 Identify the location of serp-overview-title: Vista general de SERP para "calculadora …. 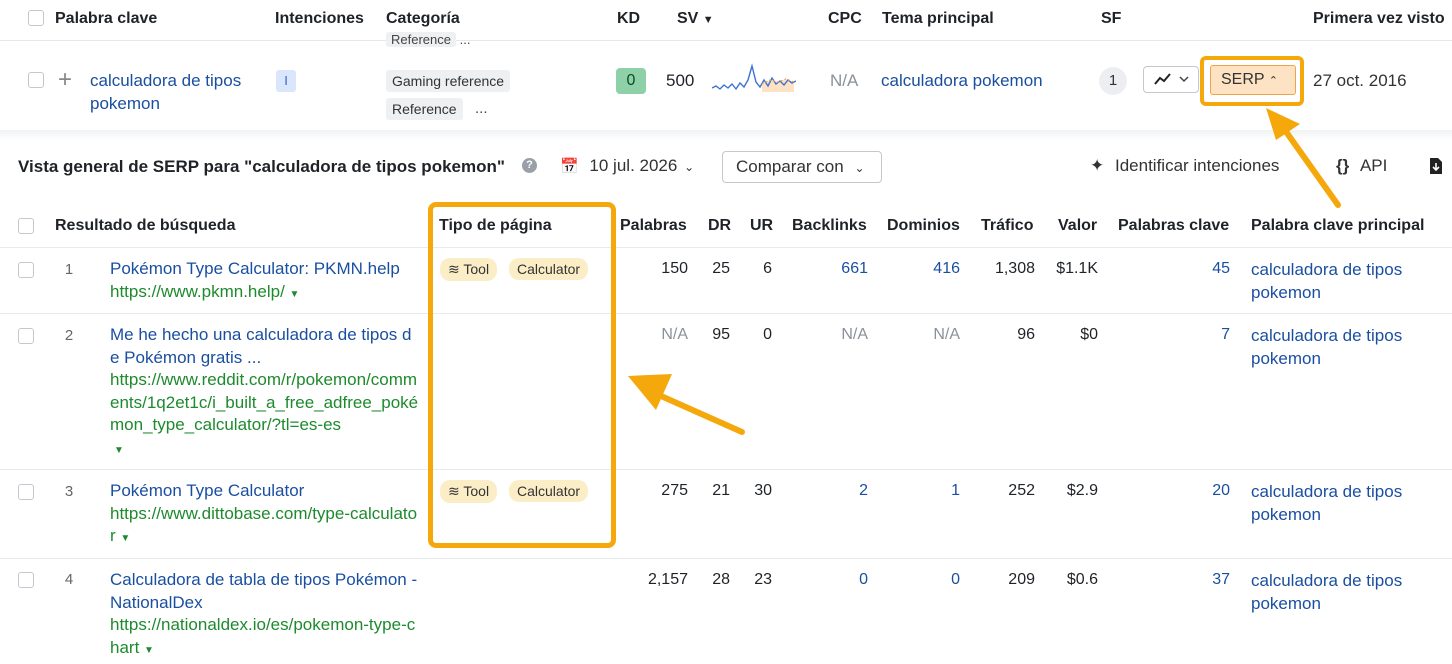
(261, 166).